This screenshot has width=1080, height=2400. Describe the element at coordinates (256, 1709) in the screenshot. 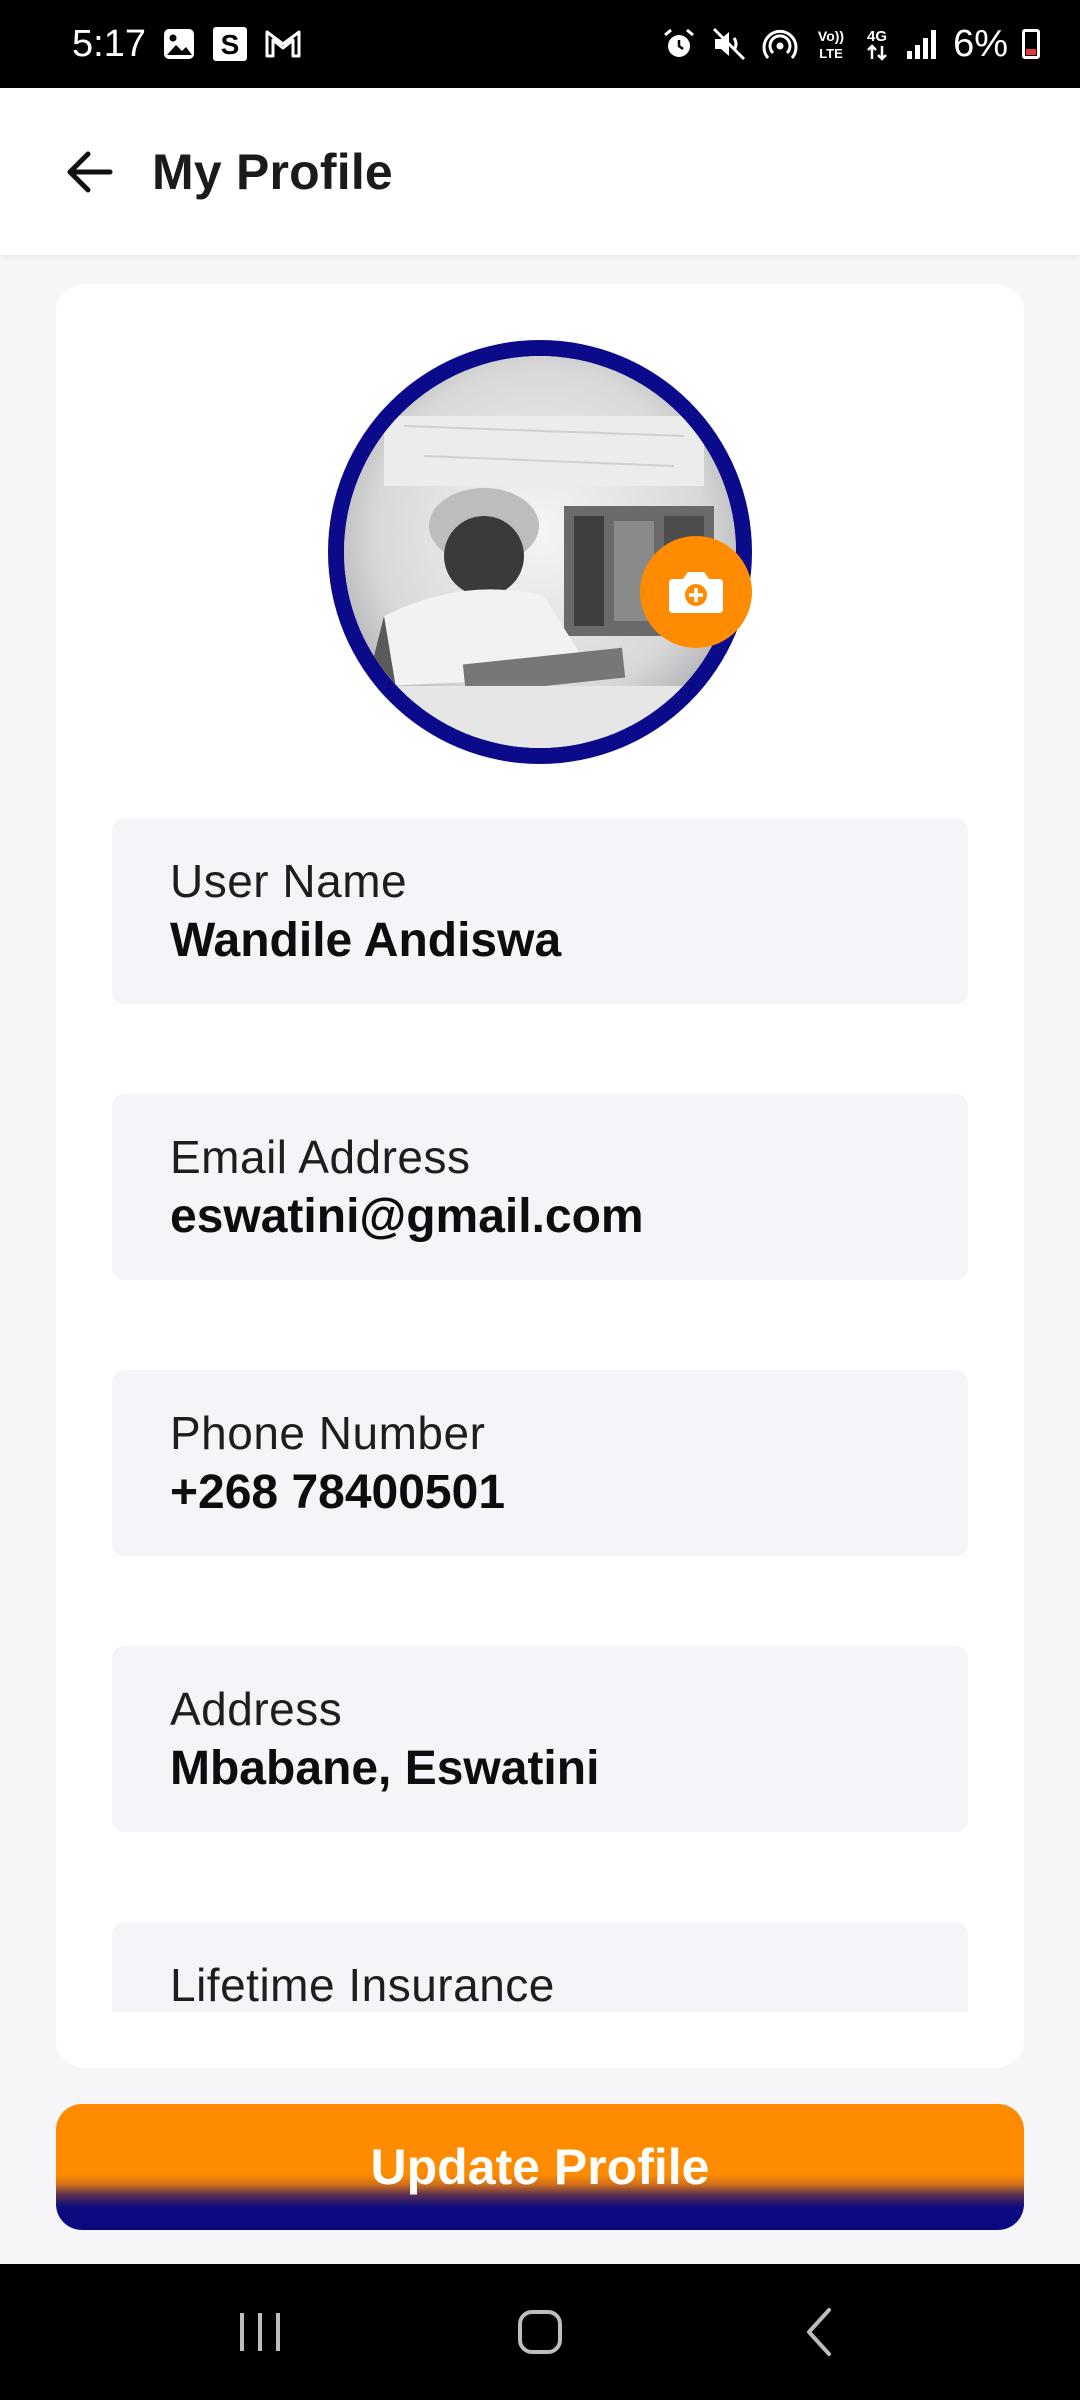

I see `address-label: Address` at that location.